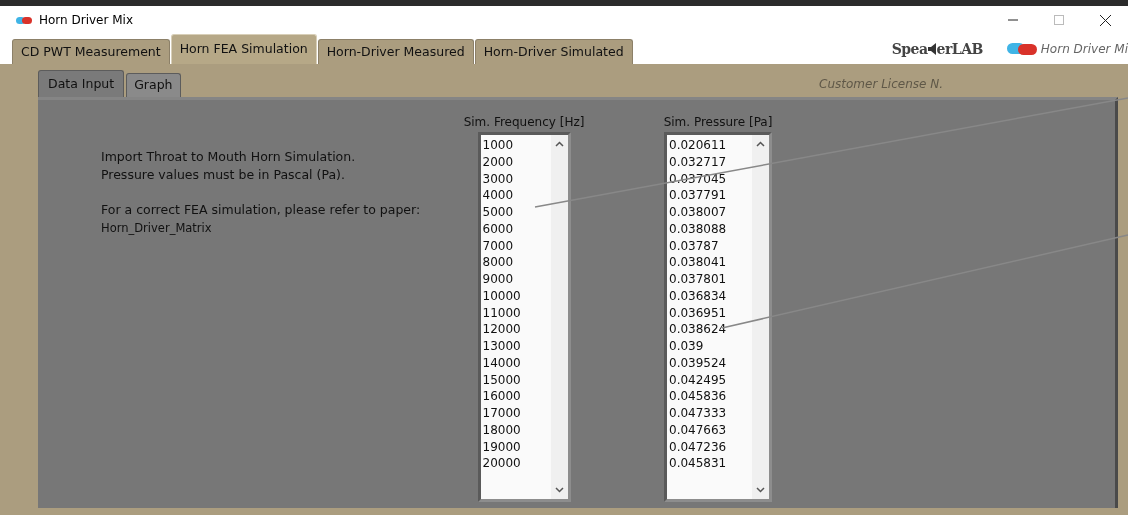 The width and height of the screenshot is (1128, 515). What do you see at coordinates (502, 329) in the screenshot?
I see `list-item: 12000` at bounding box center [502, 329].